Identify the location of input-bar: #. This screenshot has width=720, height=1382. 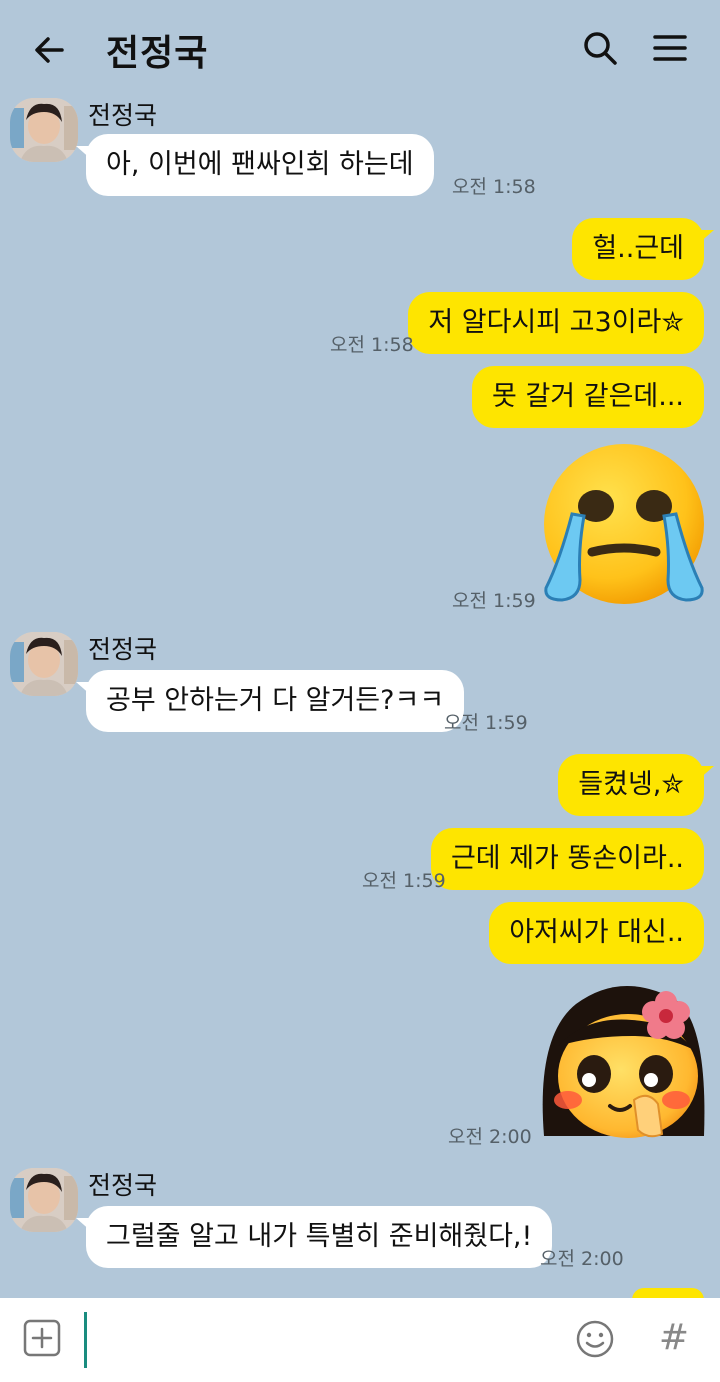
(360, 1340).